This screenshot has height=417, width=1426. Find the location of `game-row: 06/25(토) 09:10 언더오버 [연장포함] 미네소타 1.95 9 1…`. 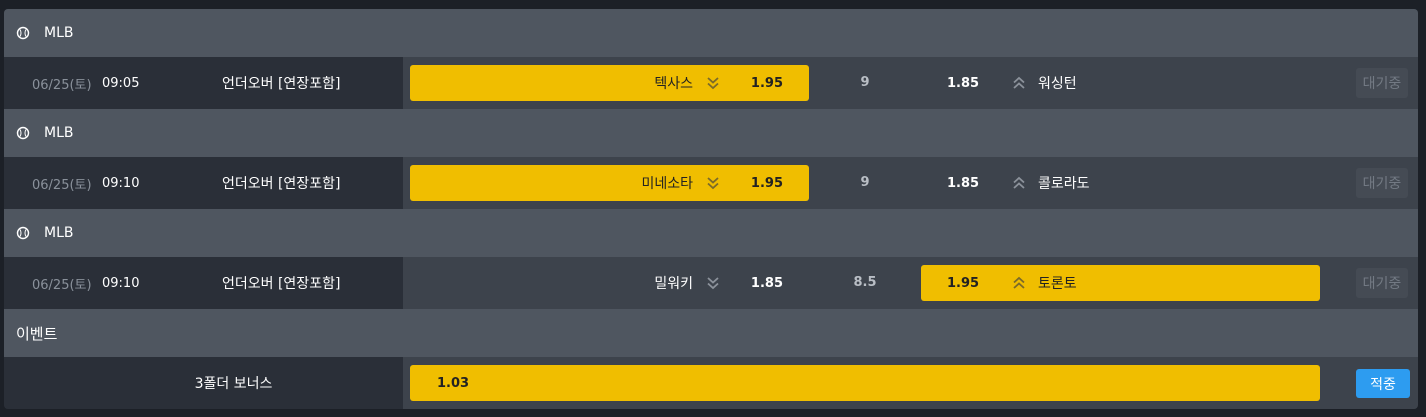

game-row: 06/25(토) 09:10 언더오버 [연장포함] 미네소타 1.95 9 1… is located at coordinates (711, 183).